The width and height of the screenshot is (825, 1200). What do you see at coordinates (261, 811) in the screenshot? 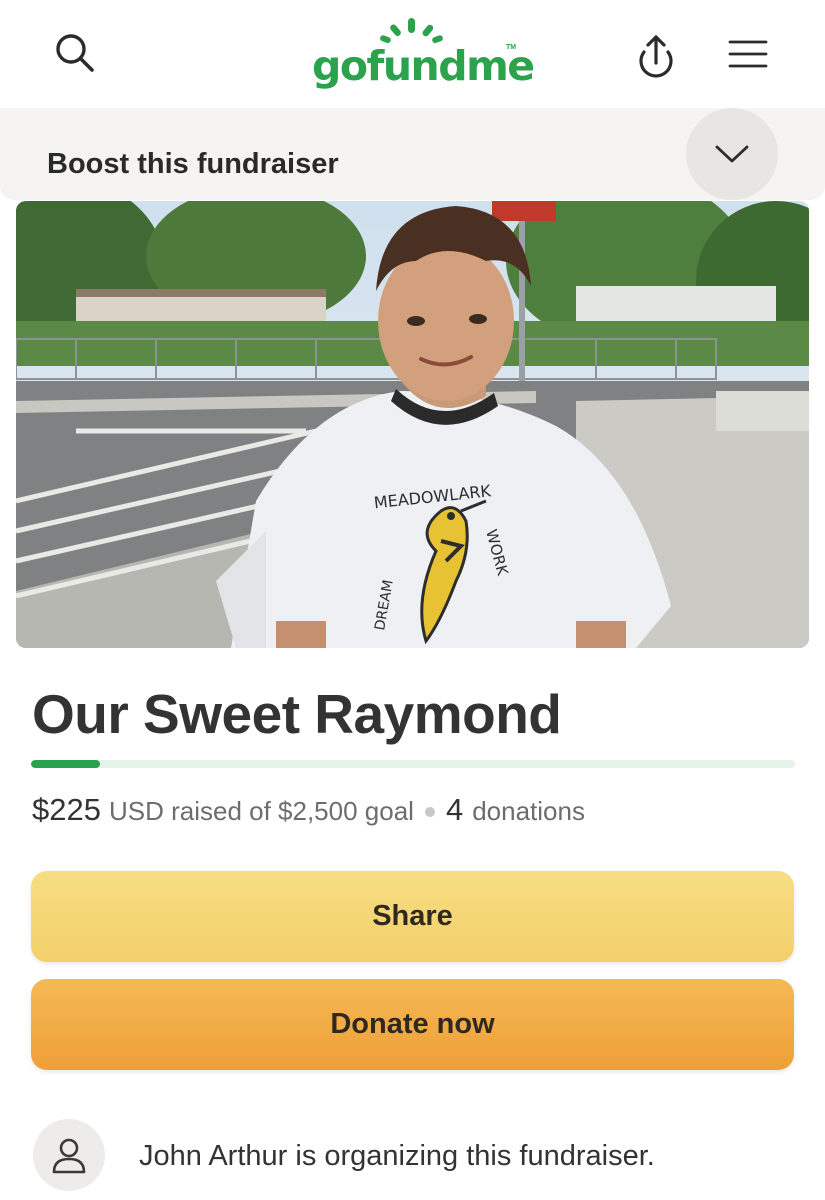
I see `raised-goal-text: USD raised of $2,500 goal` at bounding box center [261, 811].